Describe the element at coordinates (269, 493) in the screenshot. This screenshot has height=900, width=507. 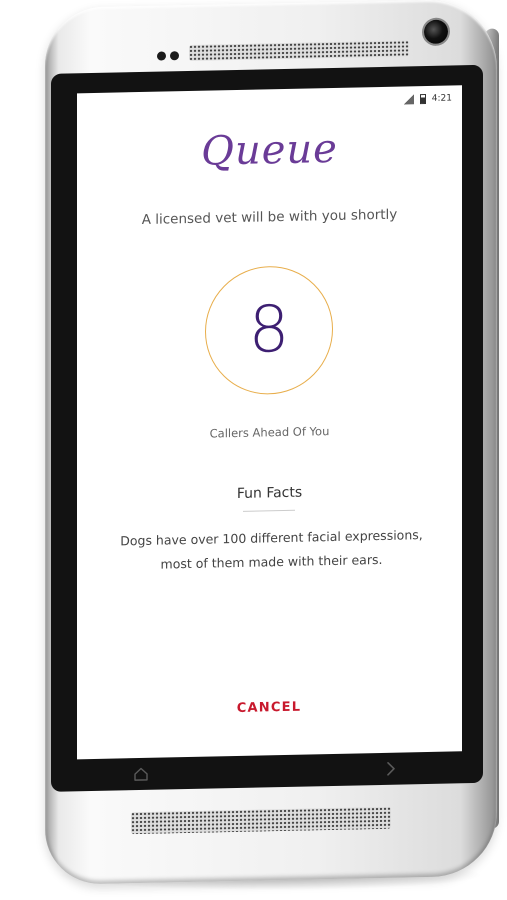
I see `fun-facts-heading: Fun Facts` at that location.